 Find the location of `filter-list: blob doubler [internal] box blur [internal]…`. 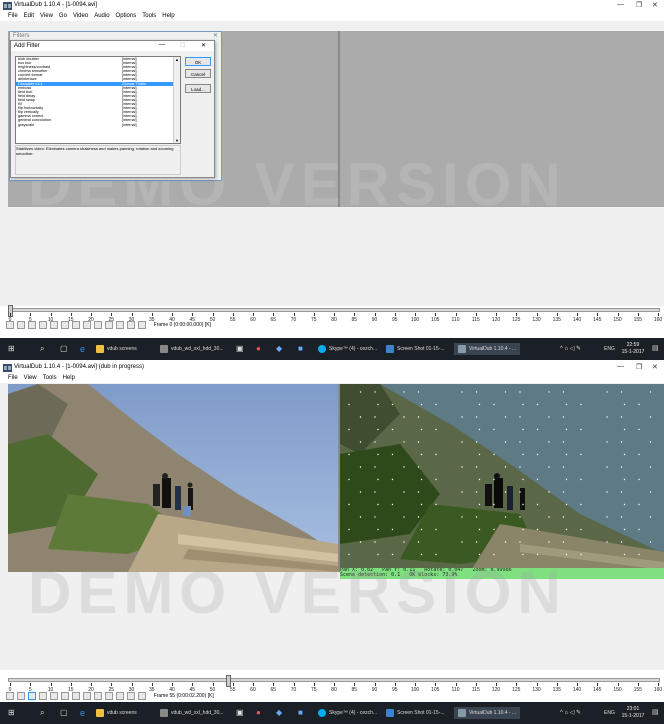

filter-list: blob doubler [internal] box blur [internal]… is located at coordinates (98, 100).